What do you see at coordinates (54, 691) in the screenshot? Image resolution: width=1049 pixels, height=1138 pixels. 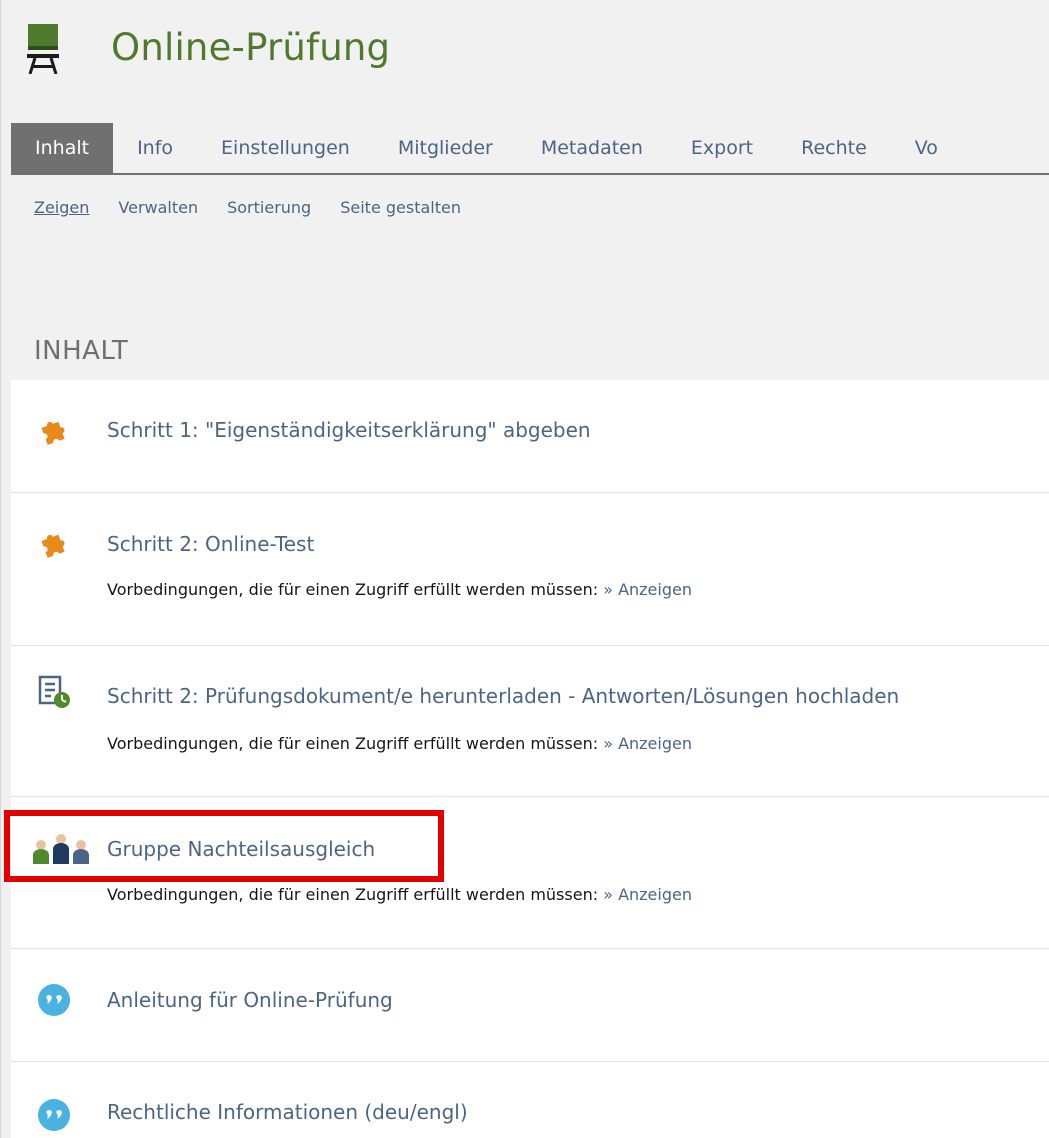 I see `exercise-document-icon` at bounding box center [54, 691].